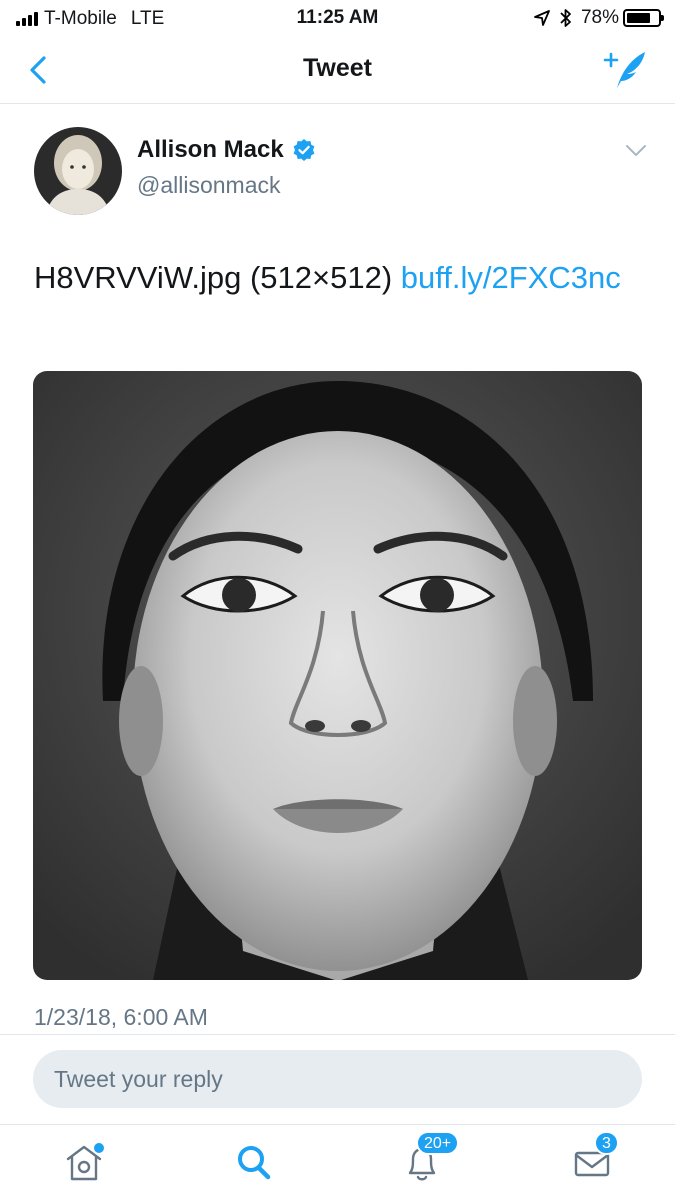  Describe the element at coordinates (636, 151) in the screenshot. I see `chevron-down-icon` at that location.